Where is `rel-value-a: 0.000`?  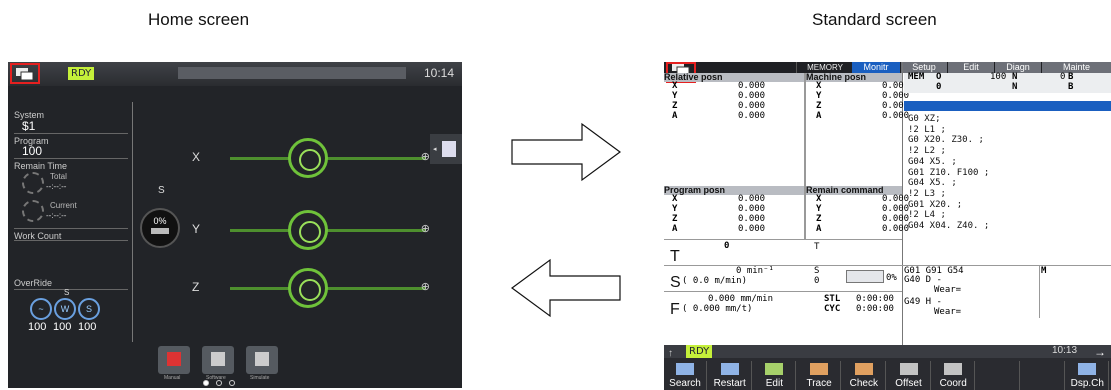 rel-value-a: 0.000 is located at coordinates (752, 116).